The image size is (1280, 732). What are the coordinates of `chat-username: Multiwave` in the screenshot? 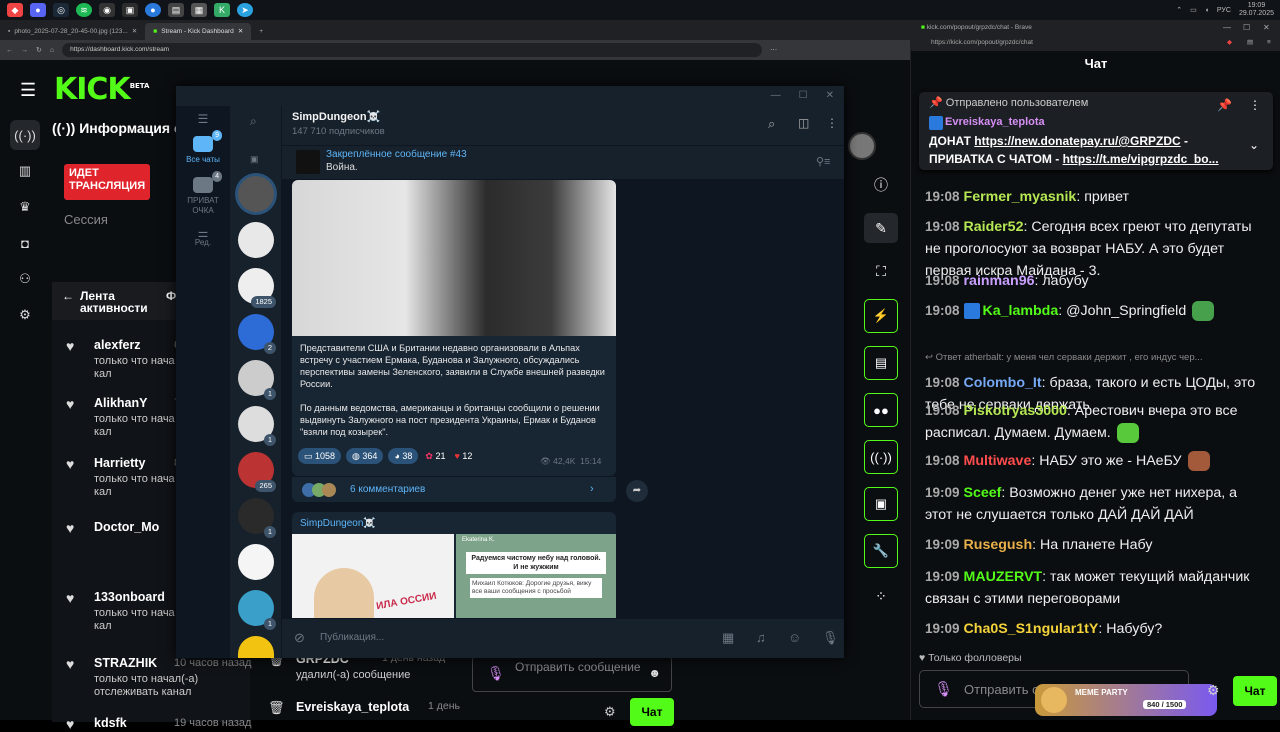 It's located at (998, 461).